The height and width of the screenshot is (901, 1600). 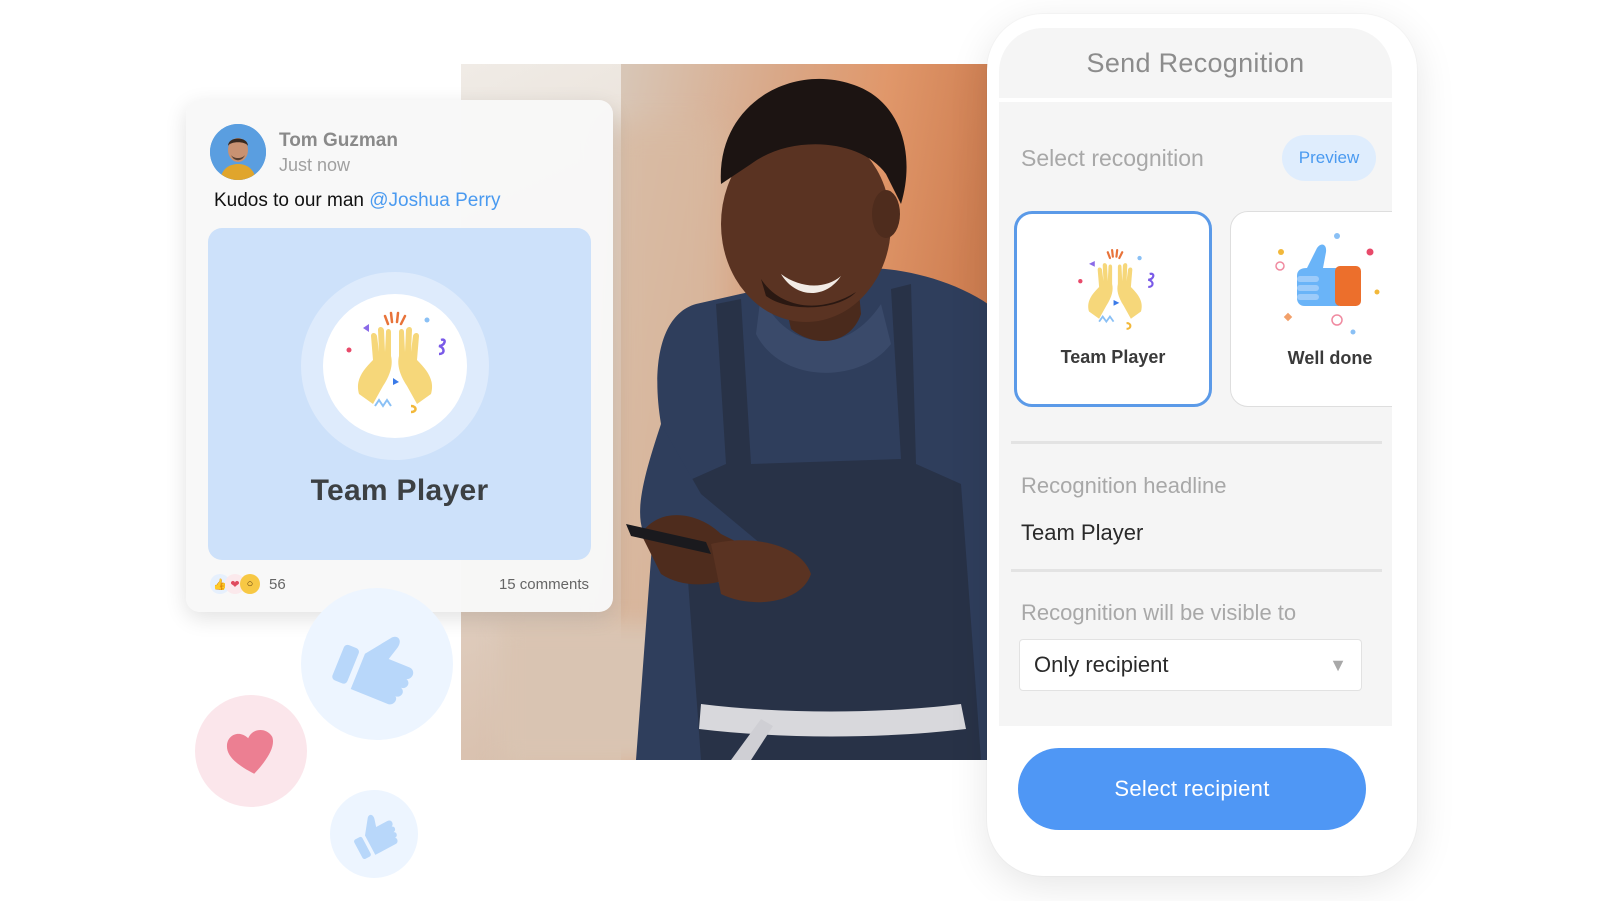 I want to click on wow-face-icon: ○, so click(x=250, y=584).